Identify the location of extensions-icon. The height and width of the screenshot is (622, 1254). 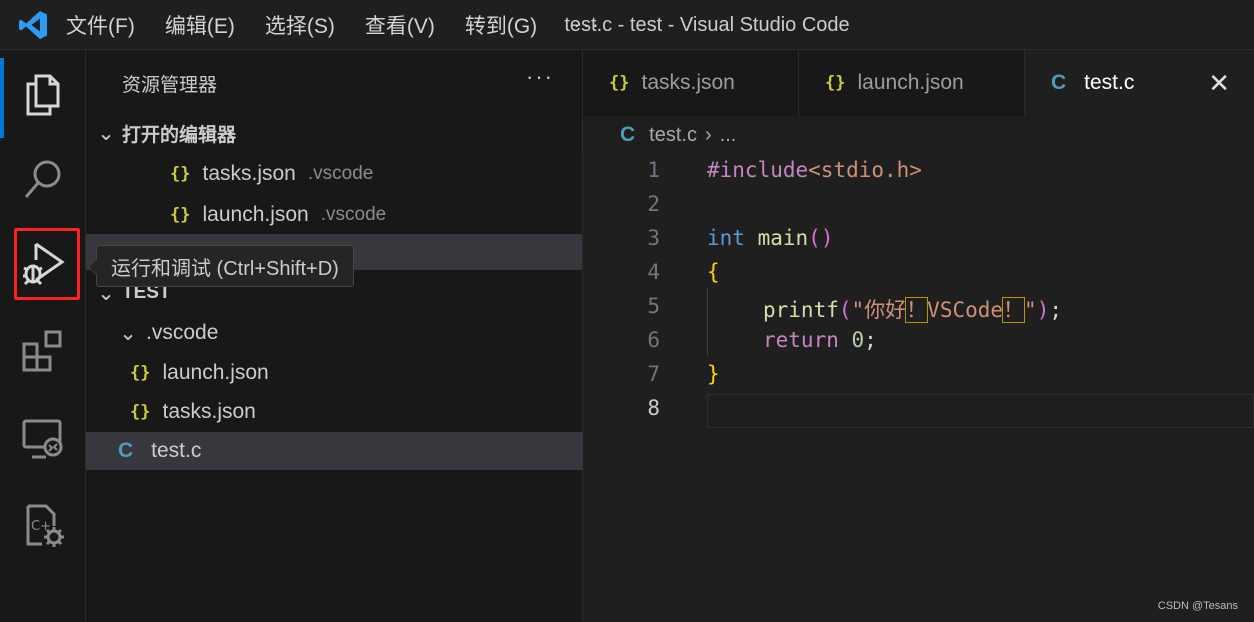
(43, 351).